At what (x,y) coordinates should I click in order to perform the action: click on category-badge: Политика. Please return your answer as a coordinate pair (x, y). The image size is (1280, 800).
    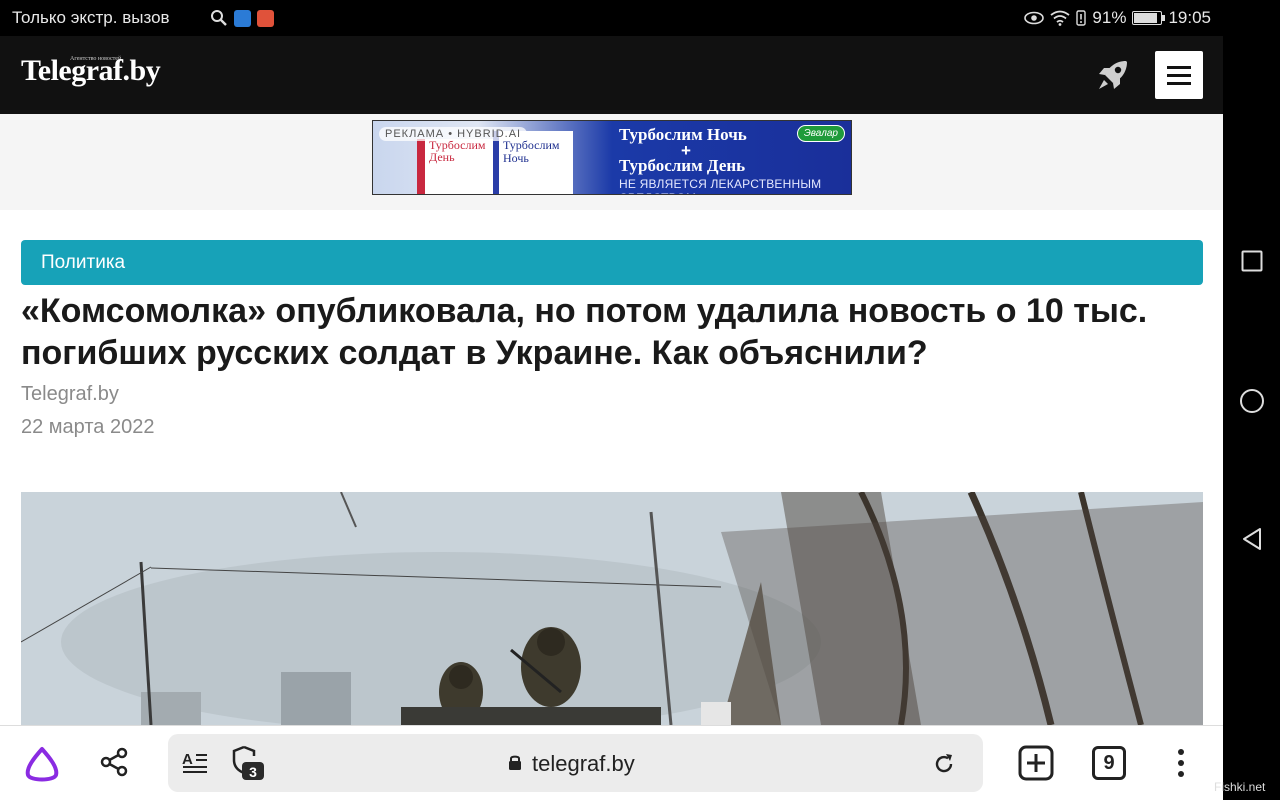
    Looking at the image, I should click on (612, 262).